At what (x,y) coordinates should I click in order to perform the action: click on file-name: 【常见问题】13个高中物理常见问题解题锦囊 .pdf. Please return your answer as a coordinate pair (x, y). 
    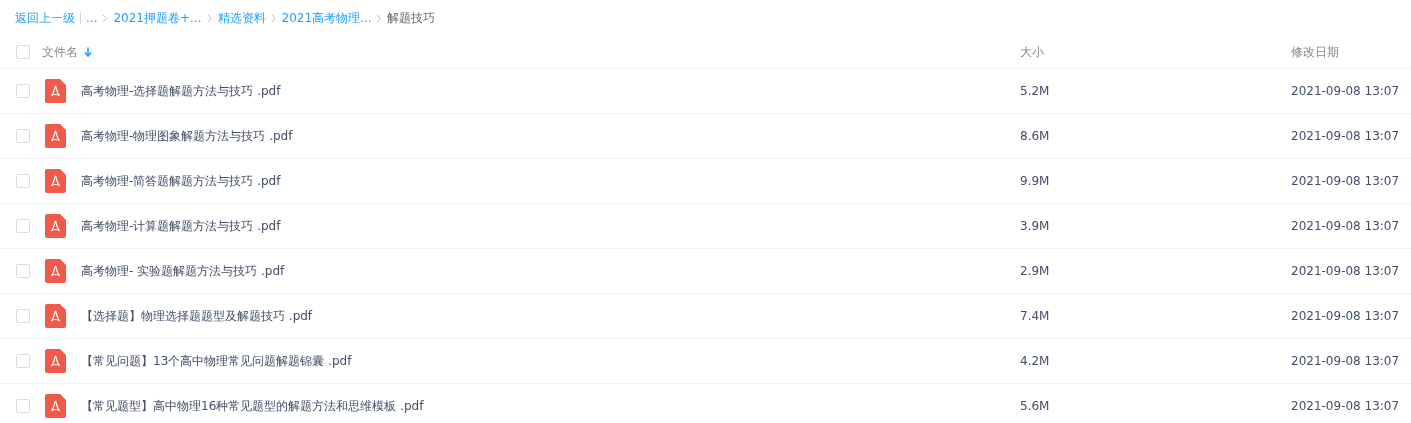
    Looking at the image, I should click on (216, 361).